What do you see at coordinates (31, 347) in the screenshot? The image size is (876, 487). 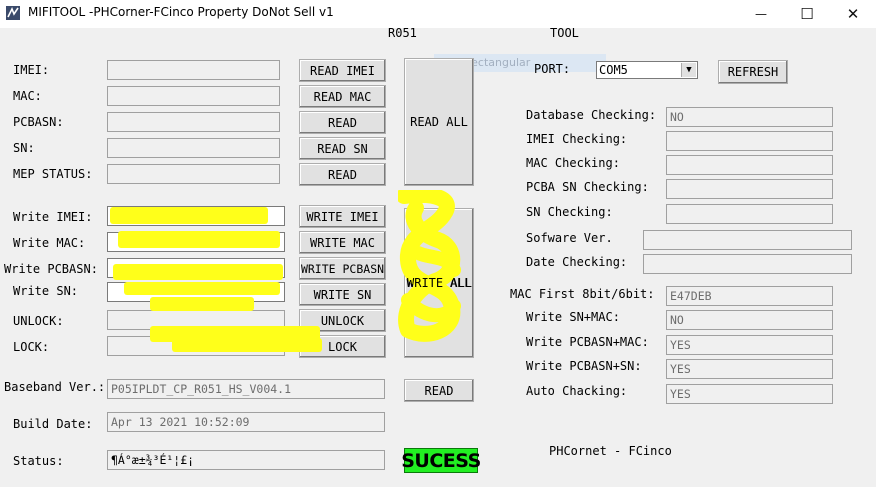 I see `lock-label: LOCK:` at bounding box center [31, 347].